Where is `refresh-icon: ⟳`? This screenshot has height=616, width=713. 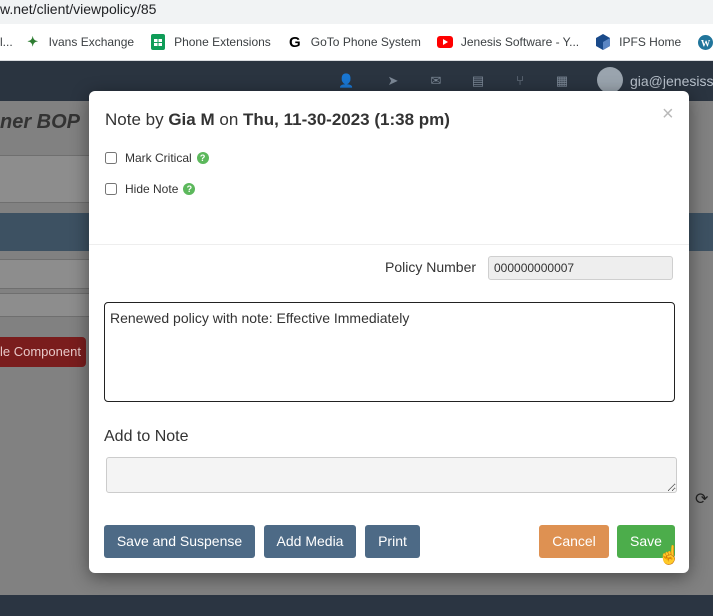
refresh-icon: ⟳ is located at coordinates (701, 499).